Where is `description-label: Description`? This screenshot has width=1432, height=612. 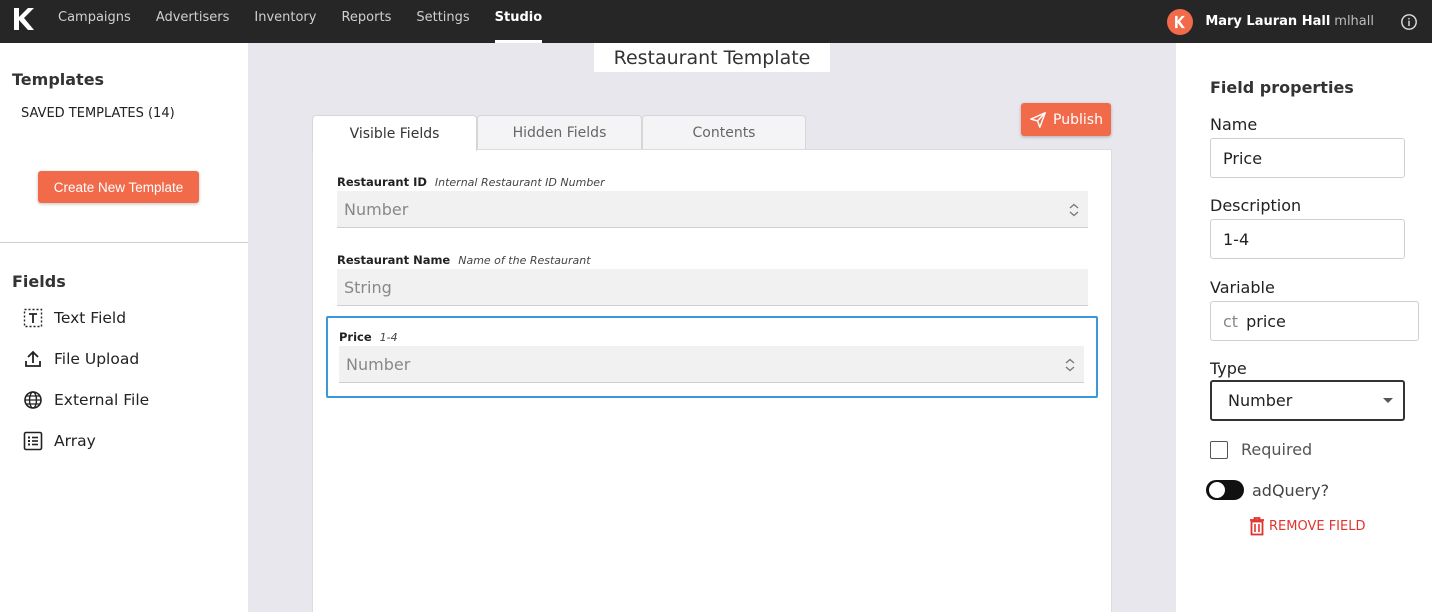 description-label: Description is located at coordinates (1256, 205).